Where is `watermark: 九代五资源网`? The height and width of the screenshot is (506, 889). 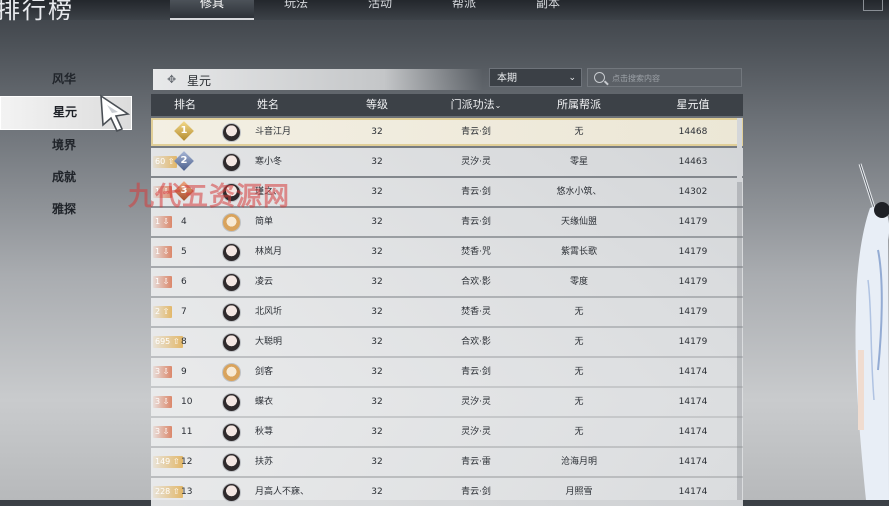 watermark: 九代五资源网 is located at coordinates (209, 197).